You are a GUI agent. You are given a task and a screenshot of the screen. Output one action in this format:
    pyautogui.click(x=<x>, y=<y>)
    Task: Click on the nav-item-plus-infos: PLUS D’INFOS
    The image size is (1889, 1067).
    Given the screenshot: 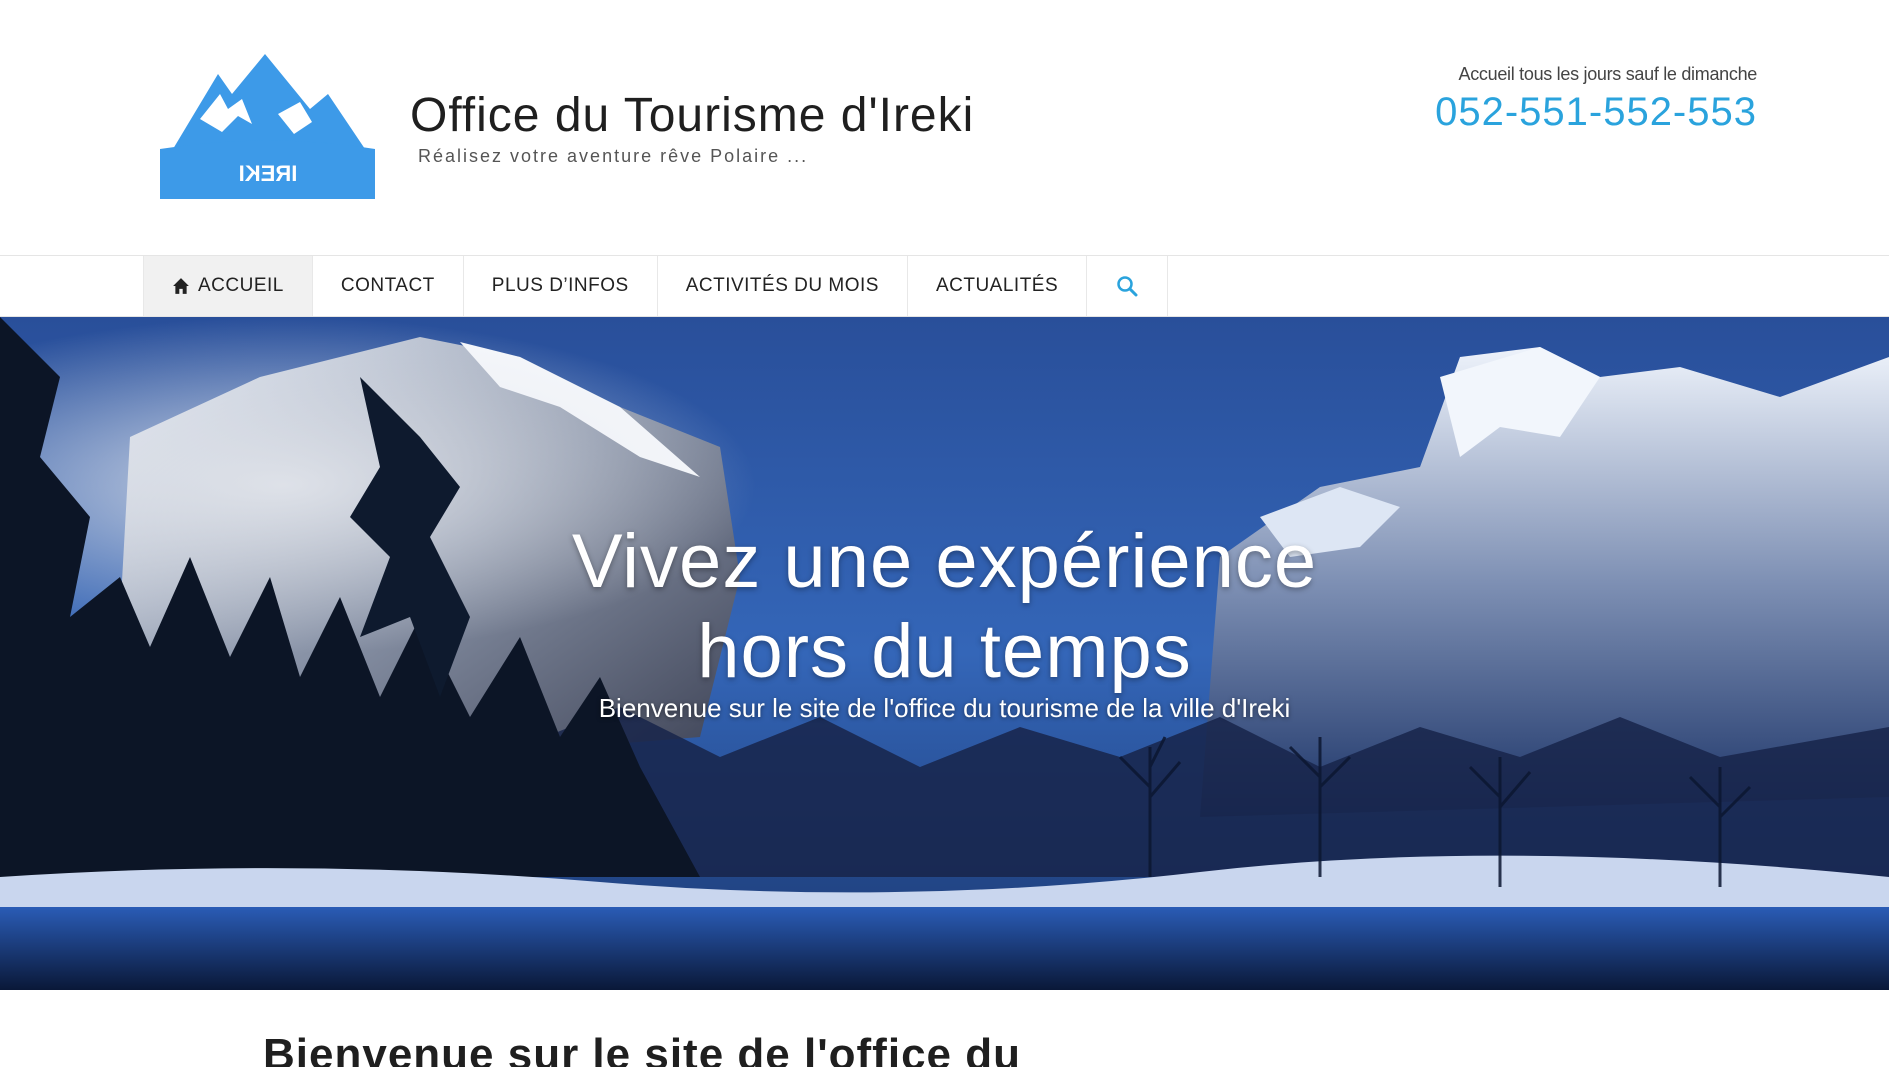 What is the action you would take?
    pyautogui.click(x=561, y=286)
    